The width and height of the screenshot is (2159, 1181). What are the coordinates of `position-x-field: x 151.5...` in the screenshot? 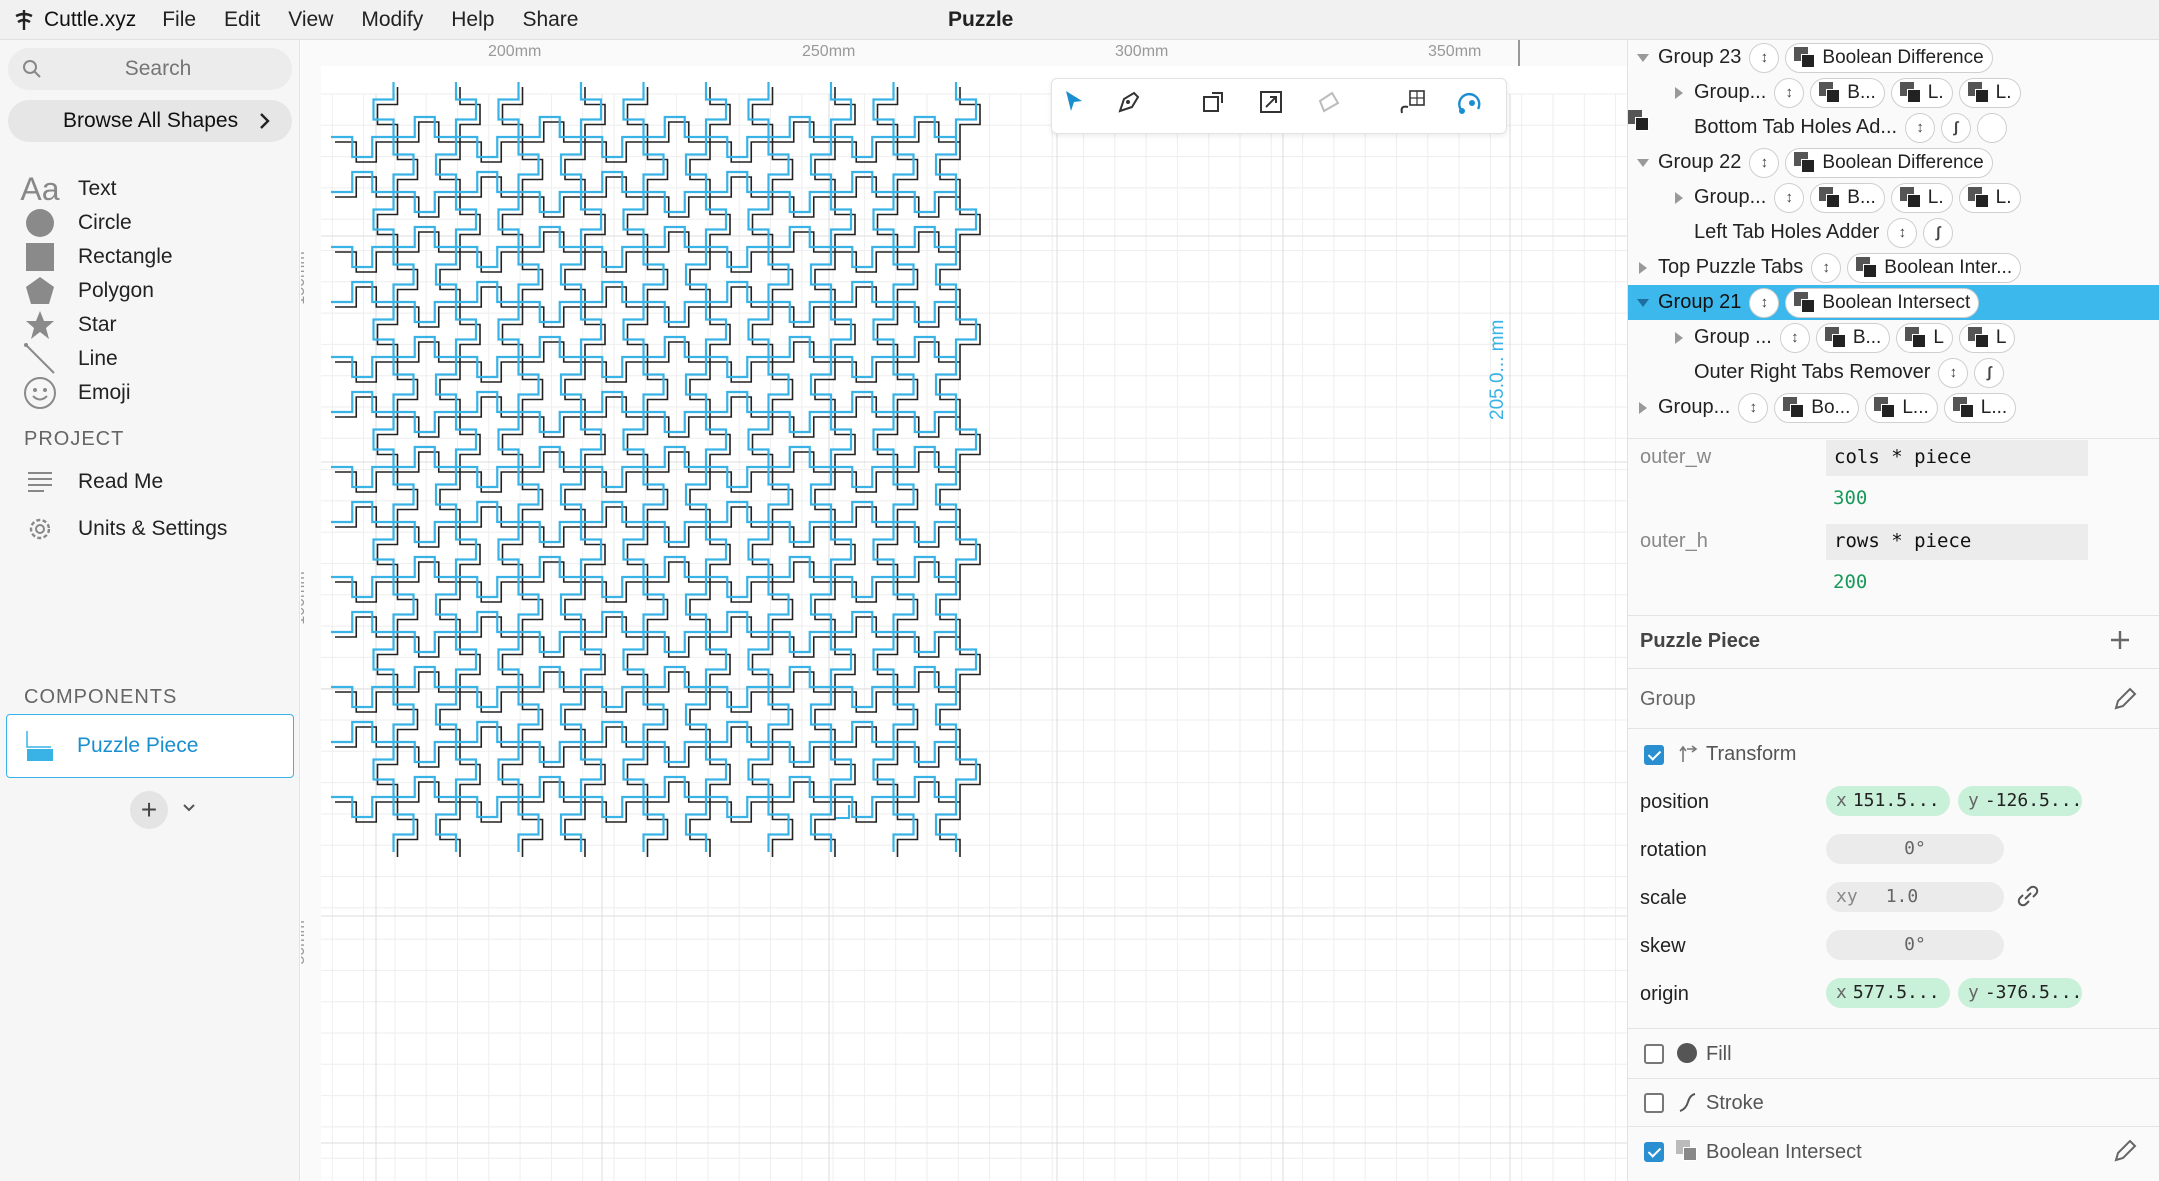 It's located at (1888, 801).